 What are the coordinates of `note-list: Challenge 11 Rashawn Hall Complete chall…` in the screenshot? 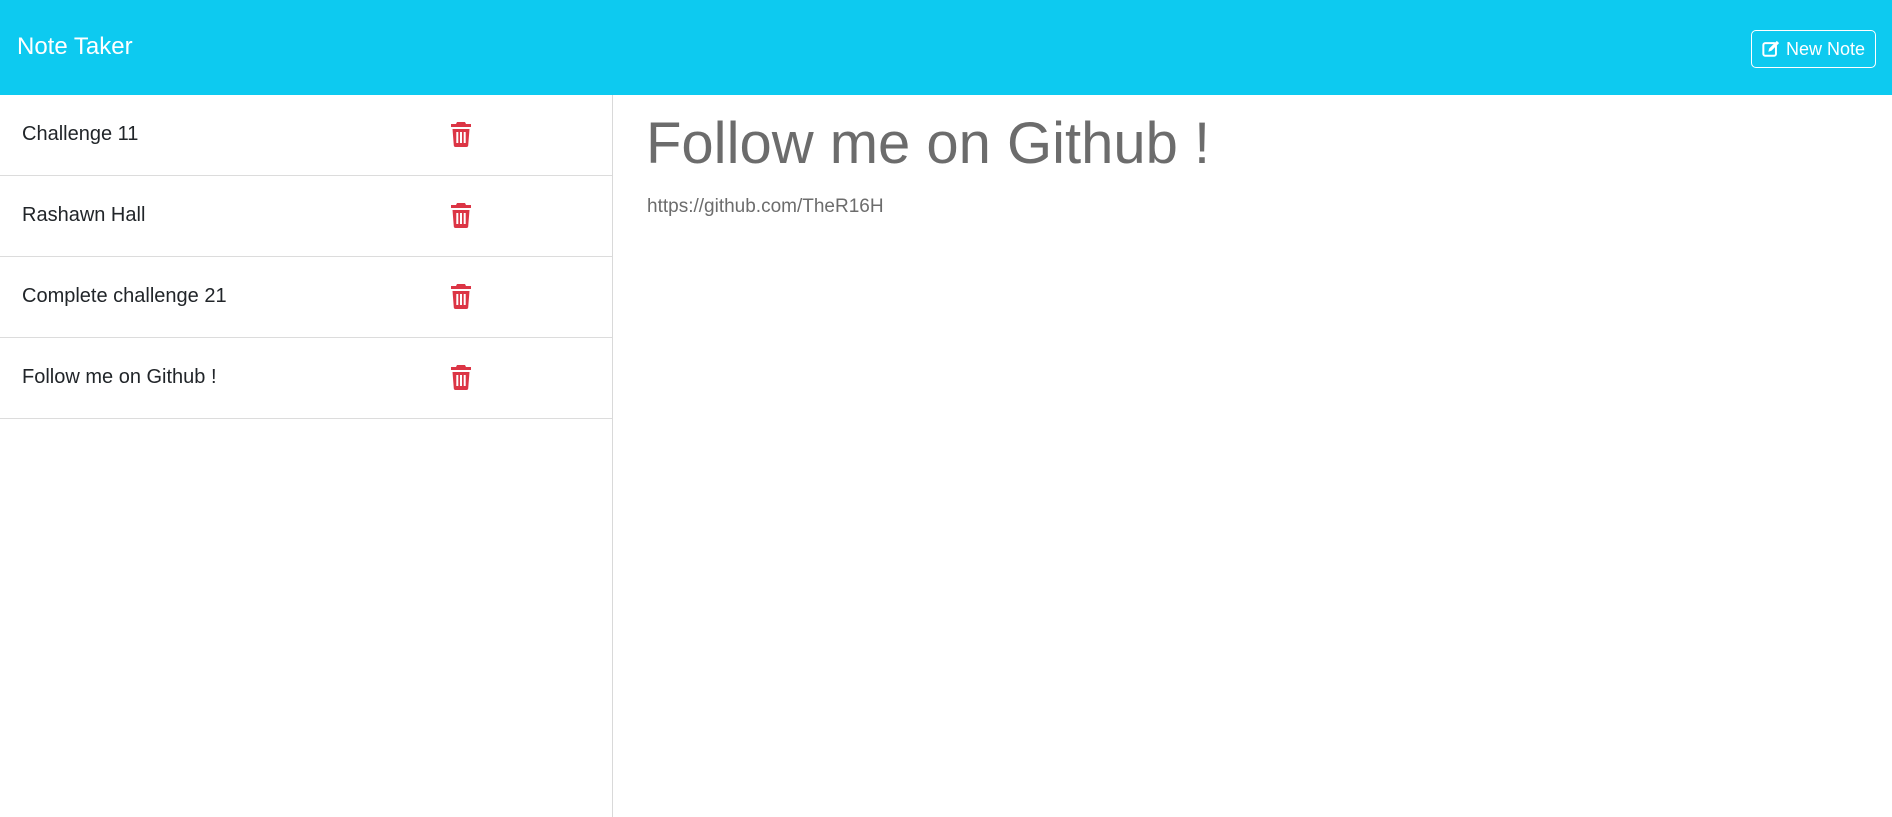 It's located at (306, 257).